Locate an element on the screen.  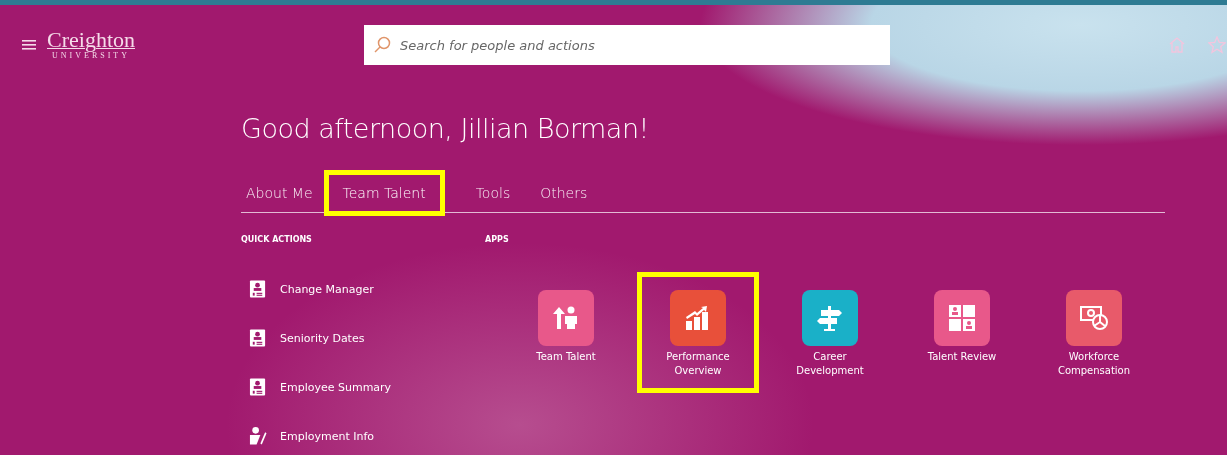
money-chart-icon is located at coordinates (1094, 318).